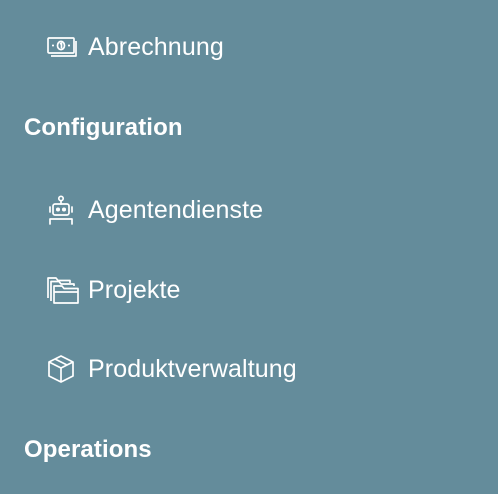 This screenshot has width=498, height=494. I want to click on sidebar-item-label: Abrechnung, so click(156, 47).